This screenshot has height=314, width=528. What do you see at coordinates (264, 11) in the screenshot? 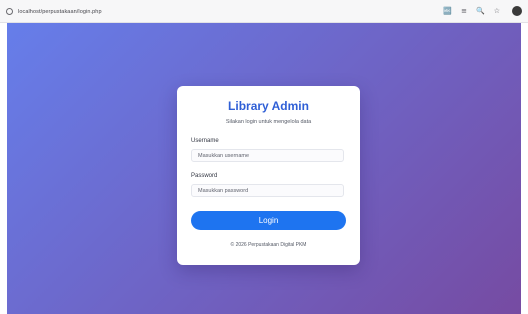
I see `browser-toolbar: localhost/perpustakaan/login.php 🔤 ≡ 🔍 ☆` at bounding box center [264, 11].